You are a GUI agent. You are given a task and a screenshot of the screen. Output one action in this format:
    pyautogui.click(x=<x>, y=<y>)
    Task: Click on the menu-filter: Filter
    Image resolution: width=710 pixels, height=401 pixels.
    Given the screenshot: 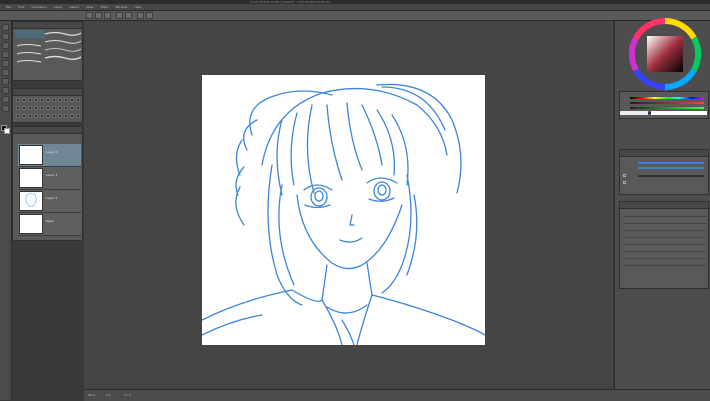 What is the action you would take?
    pyautogui.click(x=104, y=7)
    